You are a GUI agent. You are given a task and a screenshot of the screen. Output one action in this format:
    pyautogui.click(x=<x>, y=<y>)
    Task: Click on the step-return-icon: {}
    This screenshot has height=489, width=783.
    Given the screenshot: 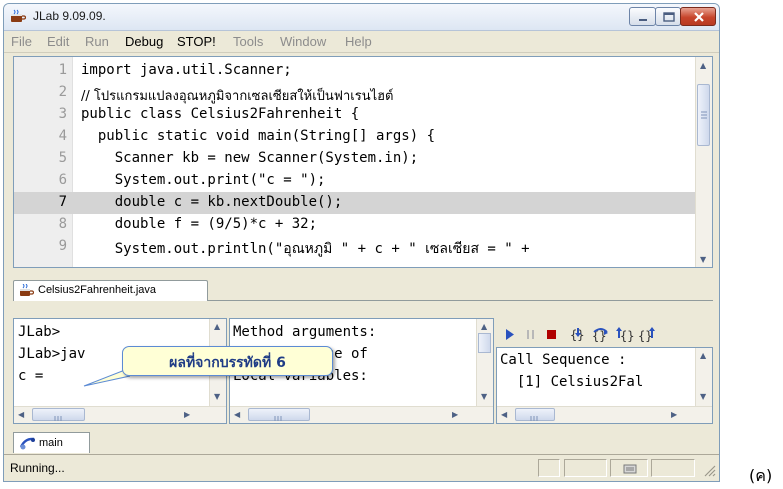 What is the action you would take?
    pyautogui.click(x=646, y=335)
    